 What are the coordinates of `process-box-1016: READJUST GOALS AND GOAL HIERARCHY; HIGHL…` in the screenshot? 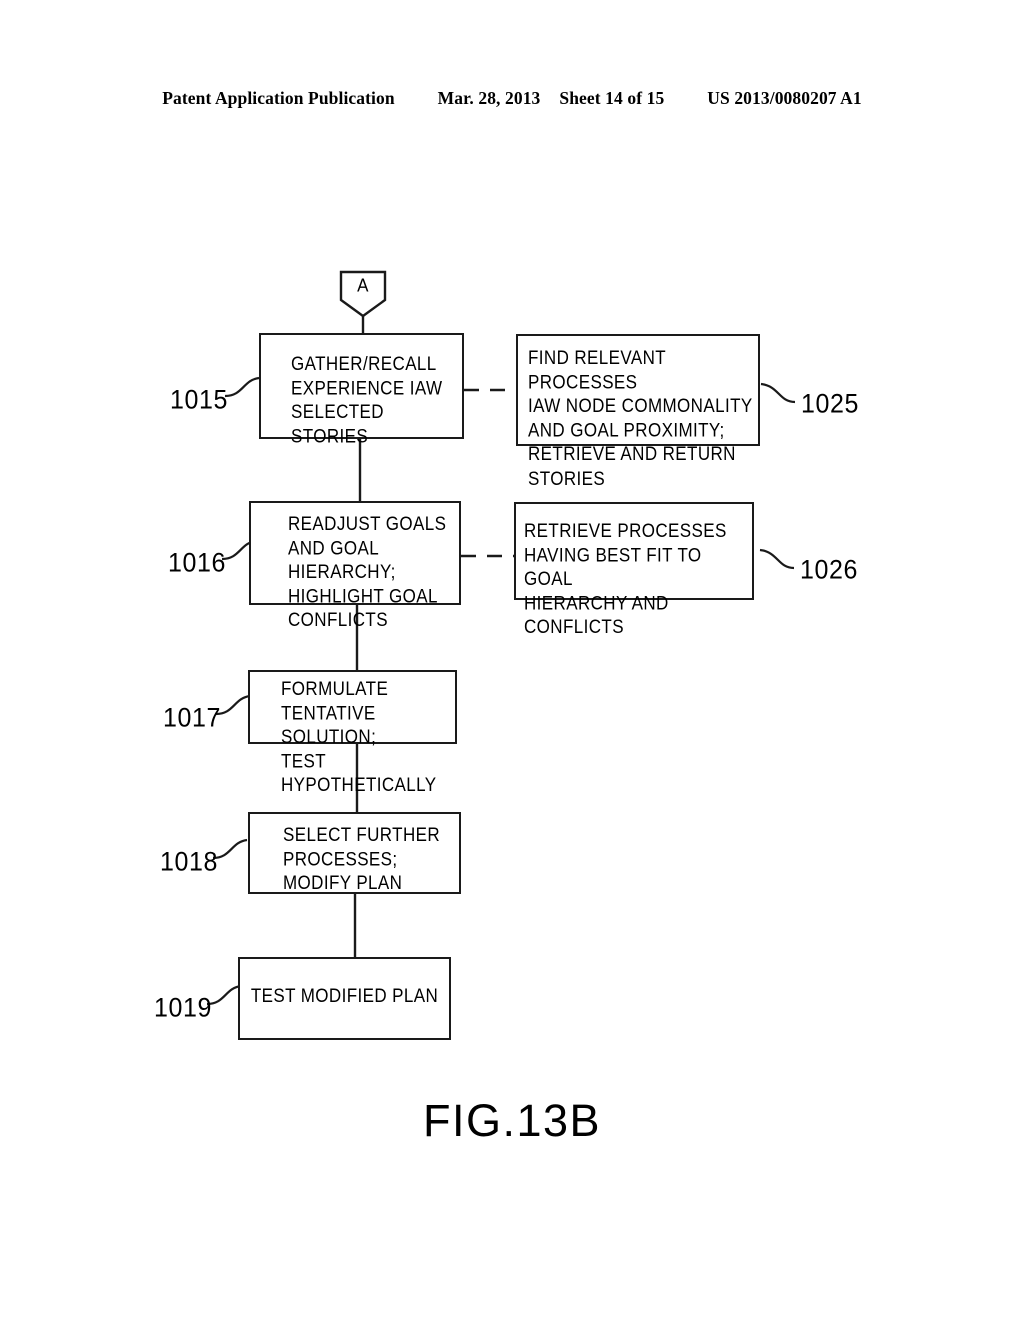 It's located at (355, 566).